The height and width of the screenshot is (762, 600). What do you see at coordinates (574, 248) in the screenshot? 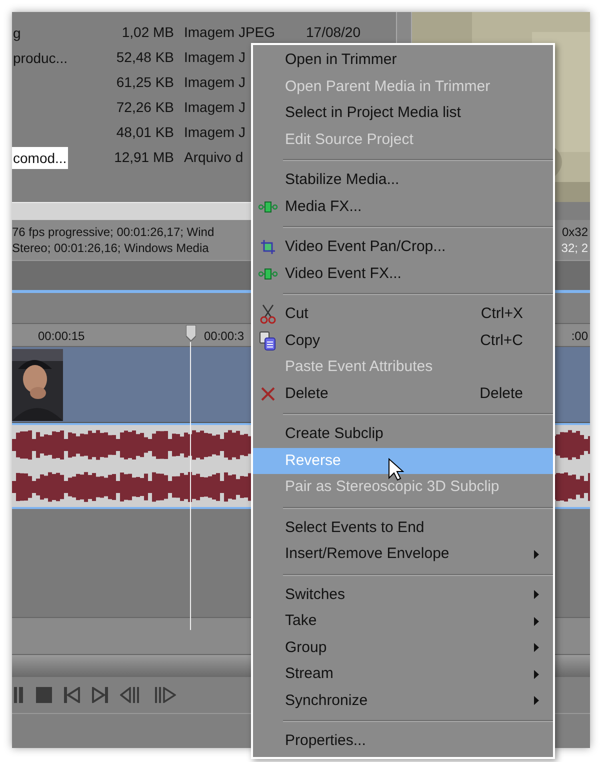
I see `preview-info-text: 32; 2` at bounding box center [574, 248].